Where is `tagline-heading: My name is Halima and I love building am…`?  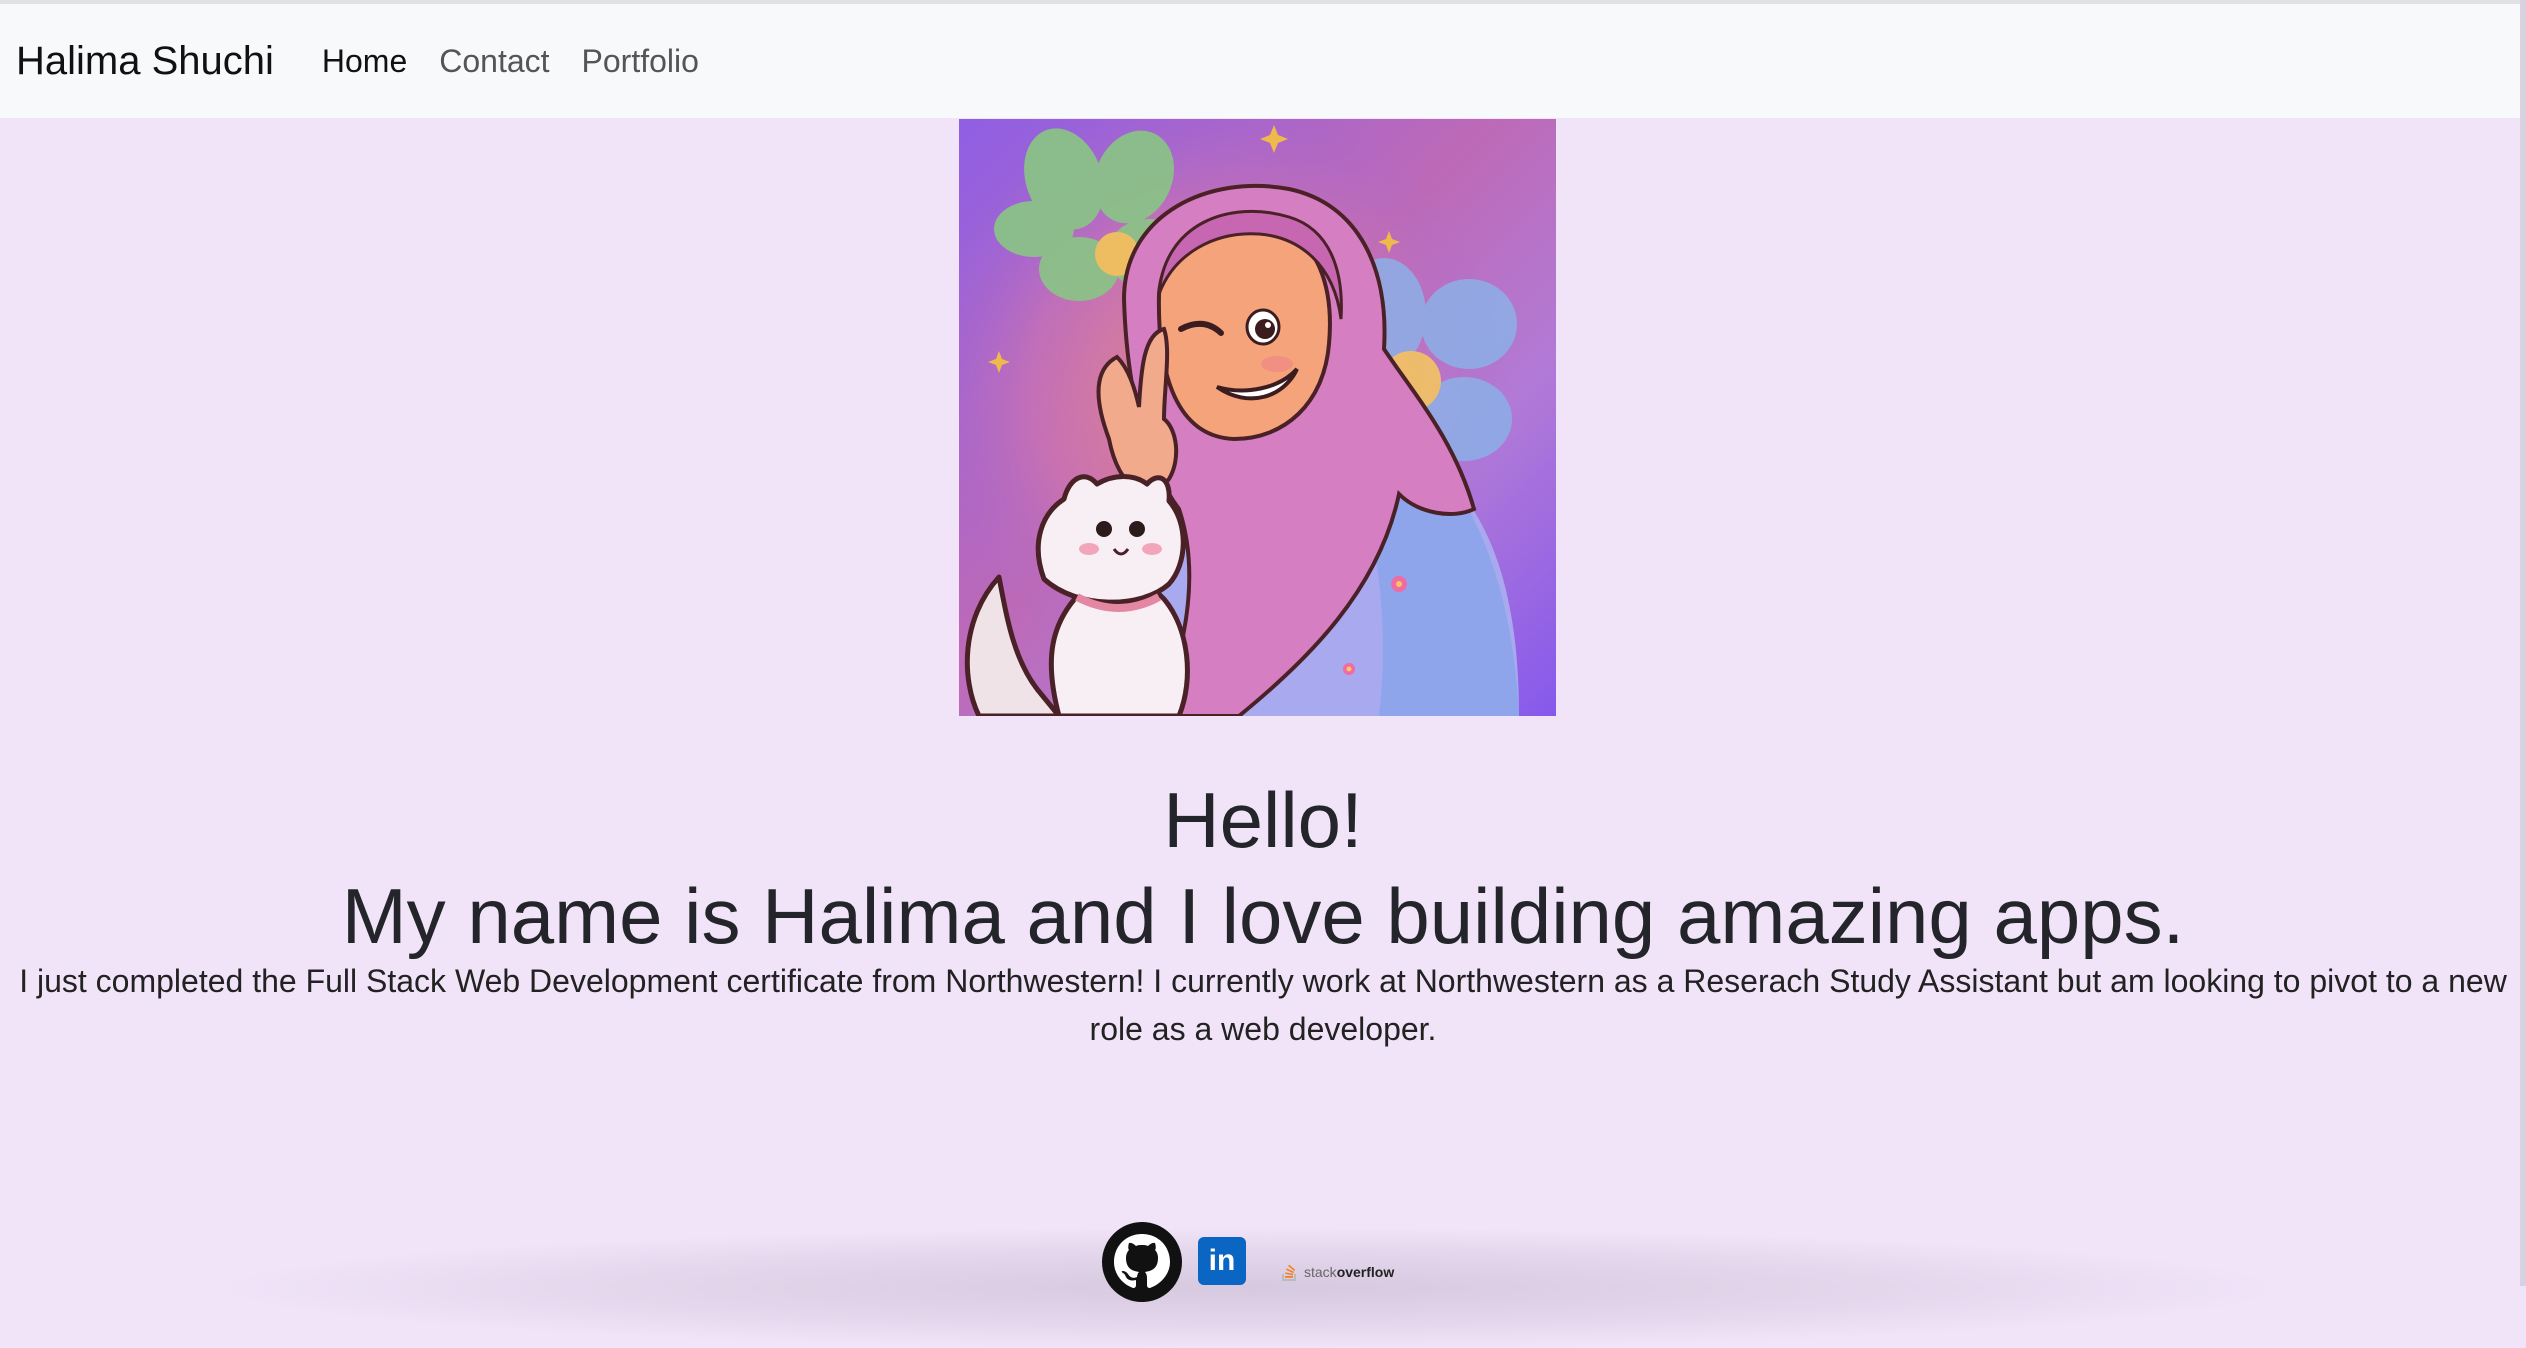 tagline-heading: My name is Halima and I love building am… is located at coordinates (1263, 916).